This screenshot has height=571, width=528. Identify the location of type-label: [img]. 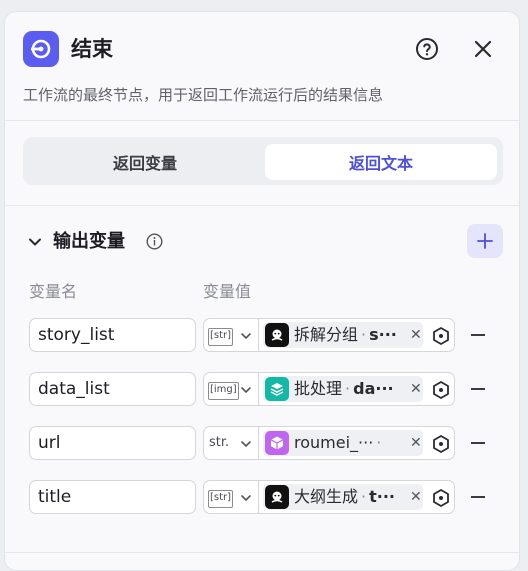
(223, 391).